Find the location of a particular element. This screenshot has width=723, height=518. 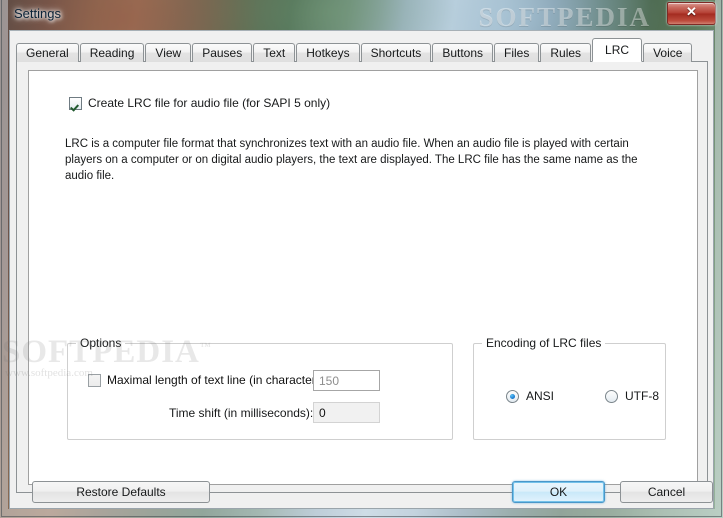

encoding-option-ansi: ANSI is located at coordinates (530, 396).